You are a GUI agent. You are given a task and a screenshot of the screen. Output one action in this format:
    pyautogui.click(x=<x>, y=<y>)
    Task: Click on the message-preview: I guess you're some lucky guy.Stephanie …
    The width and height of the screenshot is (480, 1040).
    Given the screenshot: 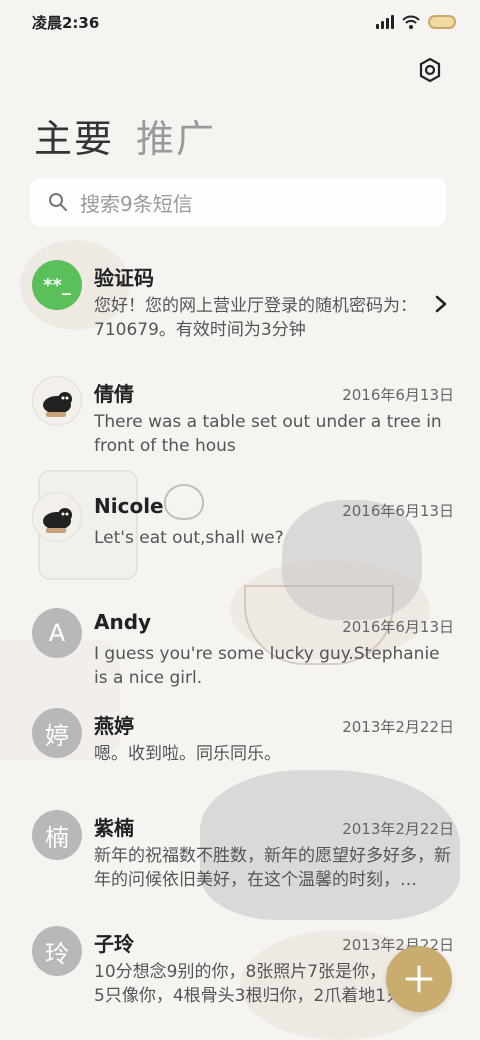 What is the action you would take?
    pyautogui.click(x=267, y=666)
    